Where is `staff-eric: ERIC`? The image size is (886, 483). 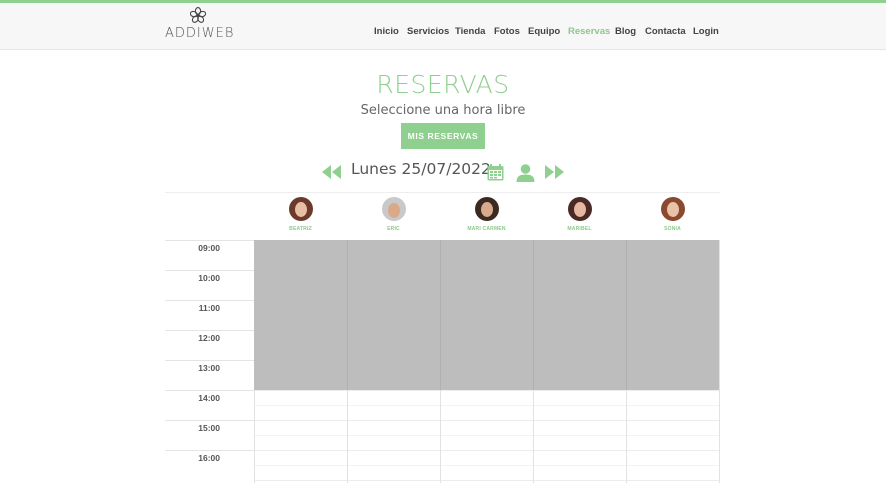 staff-eric: ERIC is located at coordinates (393, 214).